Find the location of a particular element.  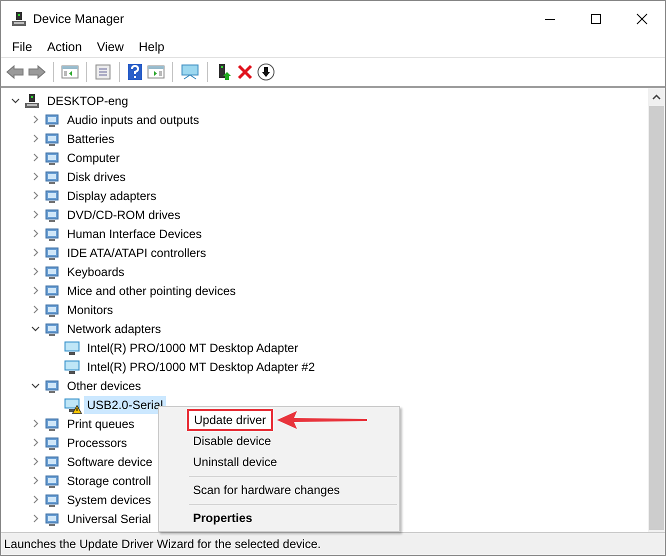

tree-item: Intel(R) PRO/1000 MT Desktop Adapter #2 is located at coordinates (201, 367).